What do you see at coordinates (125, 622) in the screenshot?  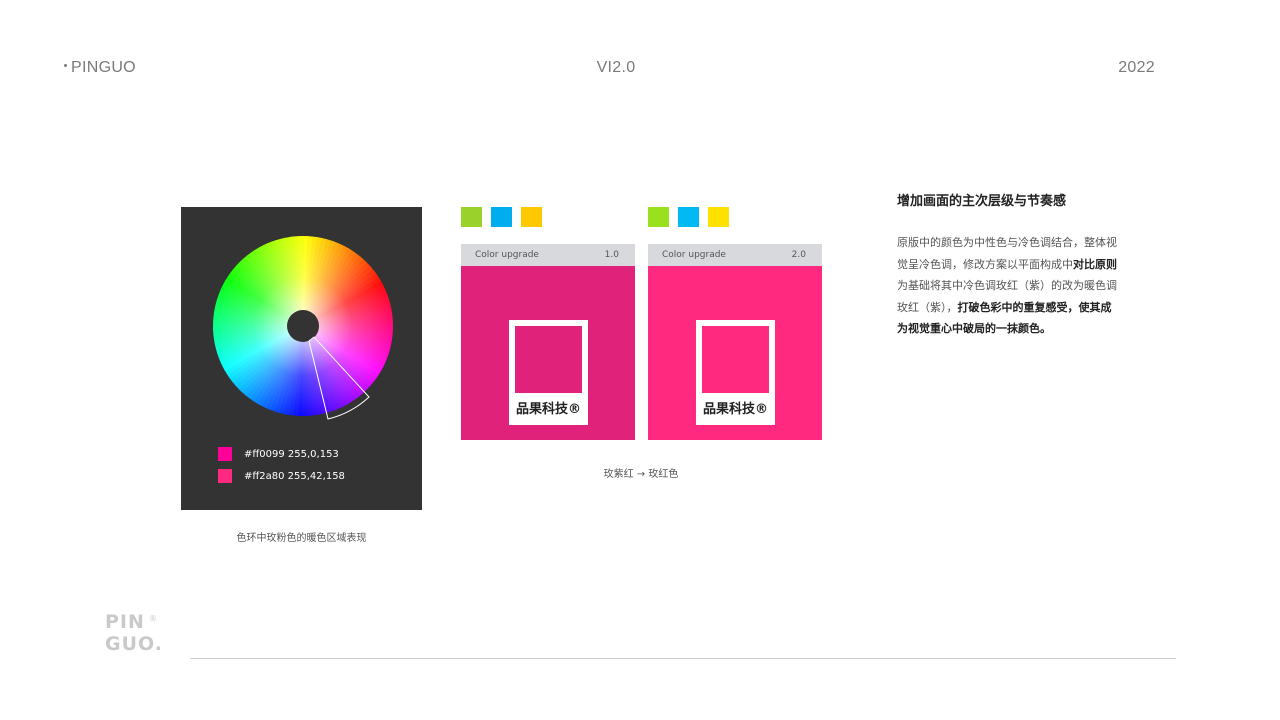 I see `logo-line-1: PIN` at bounding box center [125, 622].